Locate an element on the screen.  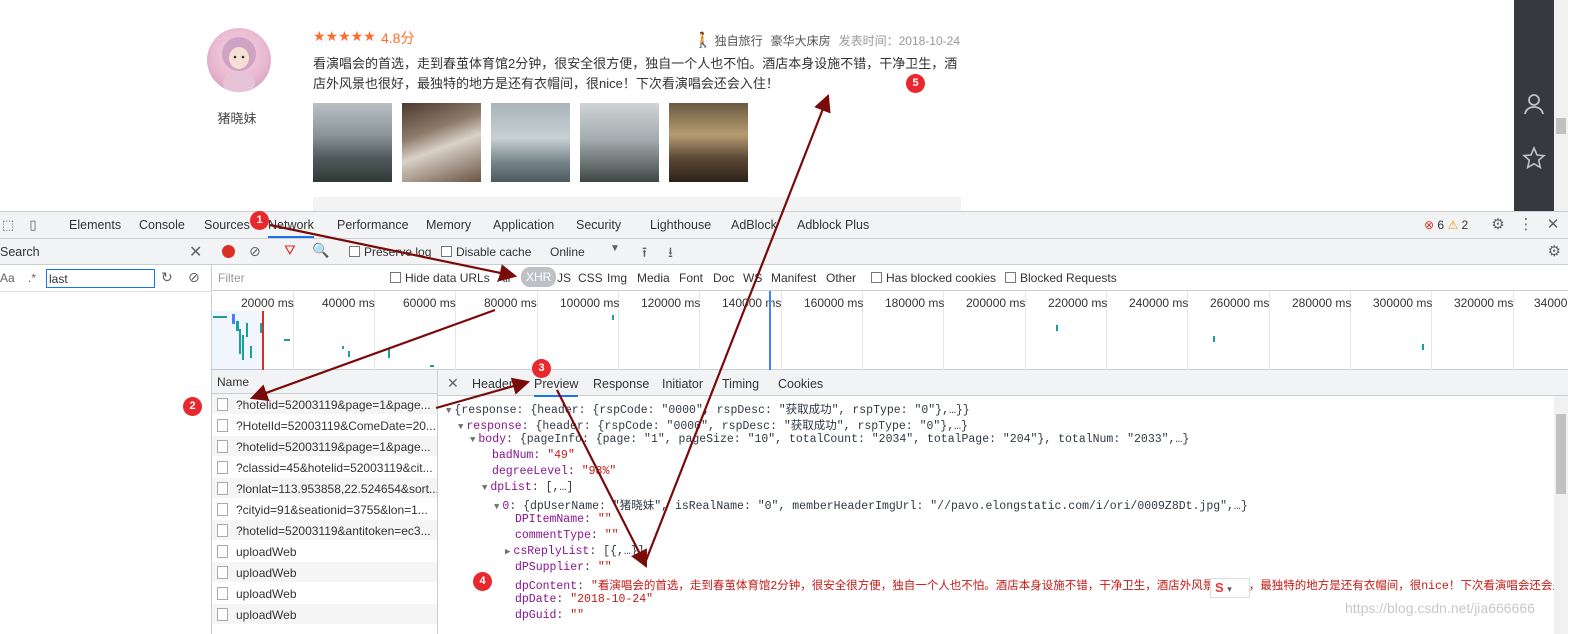
clear-log-icon: ⊘ is located at coordinates (255, 251).